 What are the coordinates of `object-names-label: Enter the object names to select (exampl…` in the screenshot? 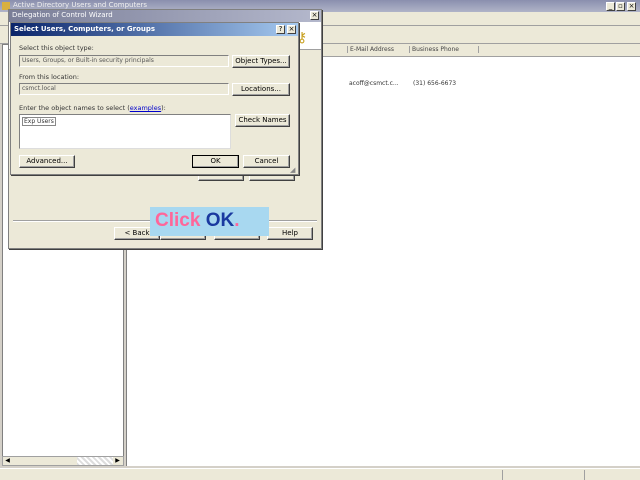 It's located at (92, 108).